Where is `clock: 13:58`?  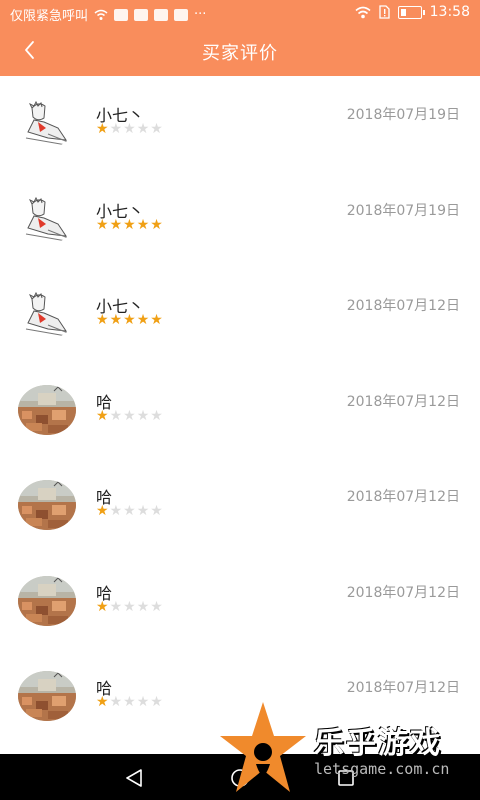 clock: 13:58 is located at coordinates (449, 12).